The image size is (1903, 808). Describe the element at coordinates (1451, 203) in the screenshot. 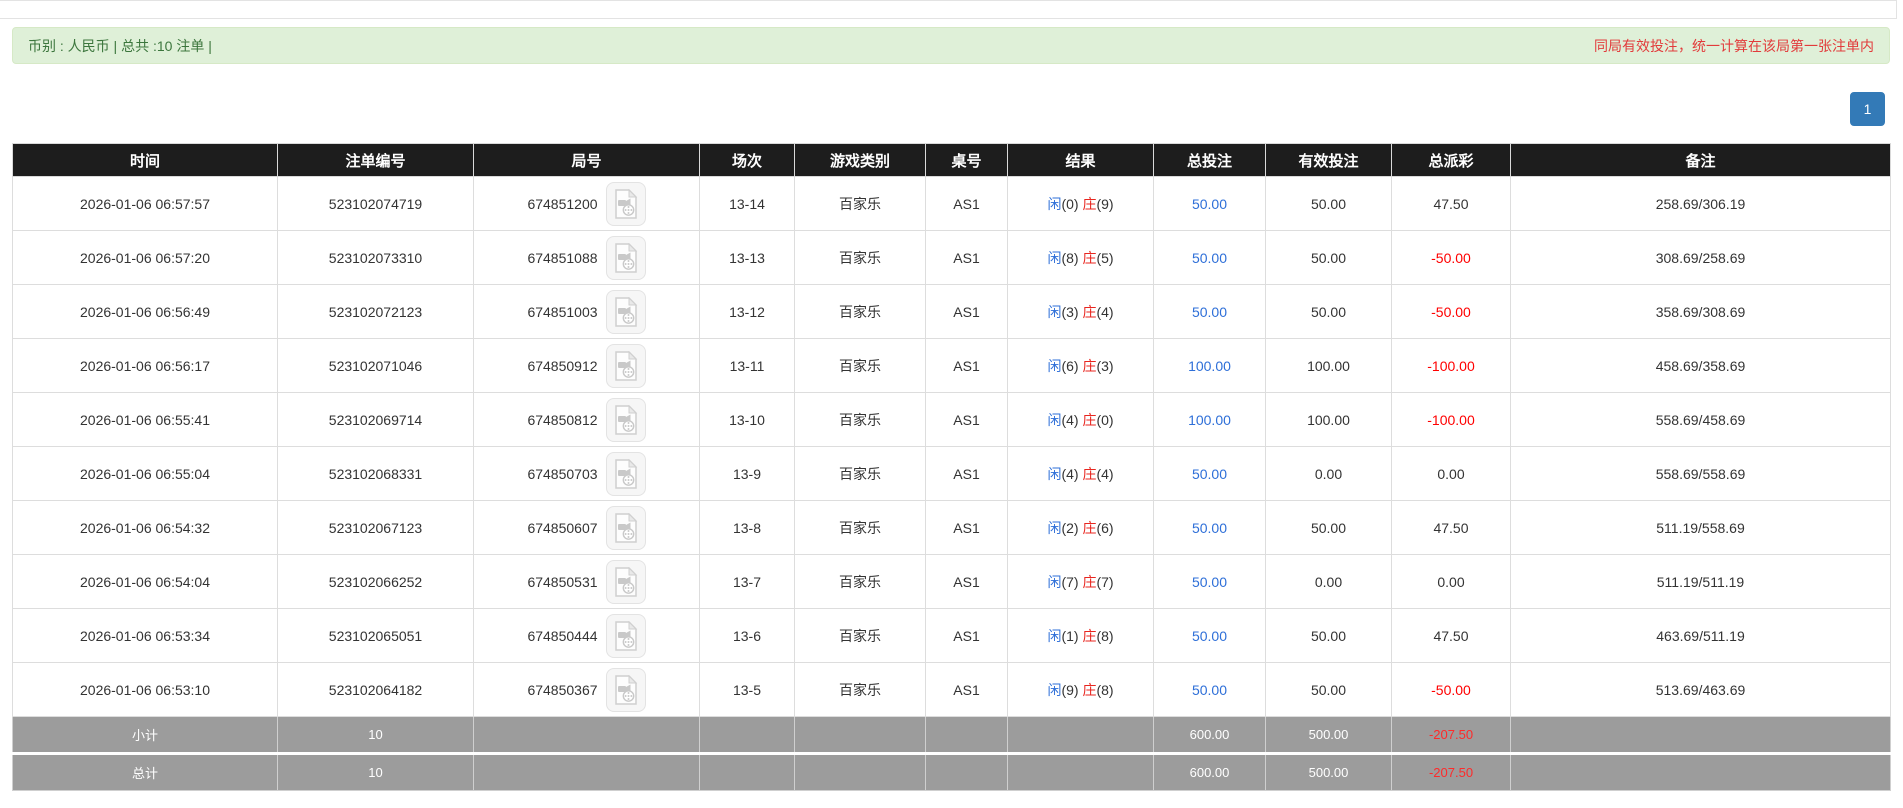

I see `cell-payout: 47.50` at that location.